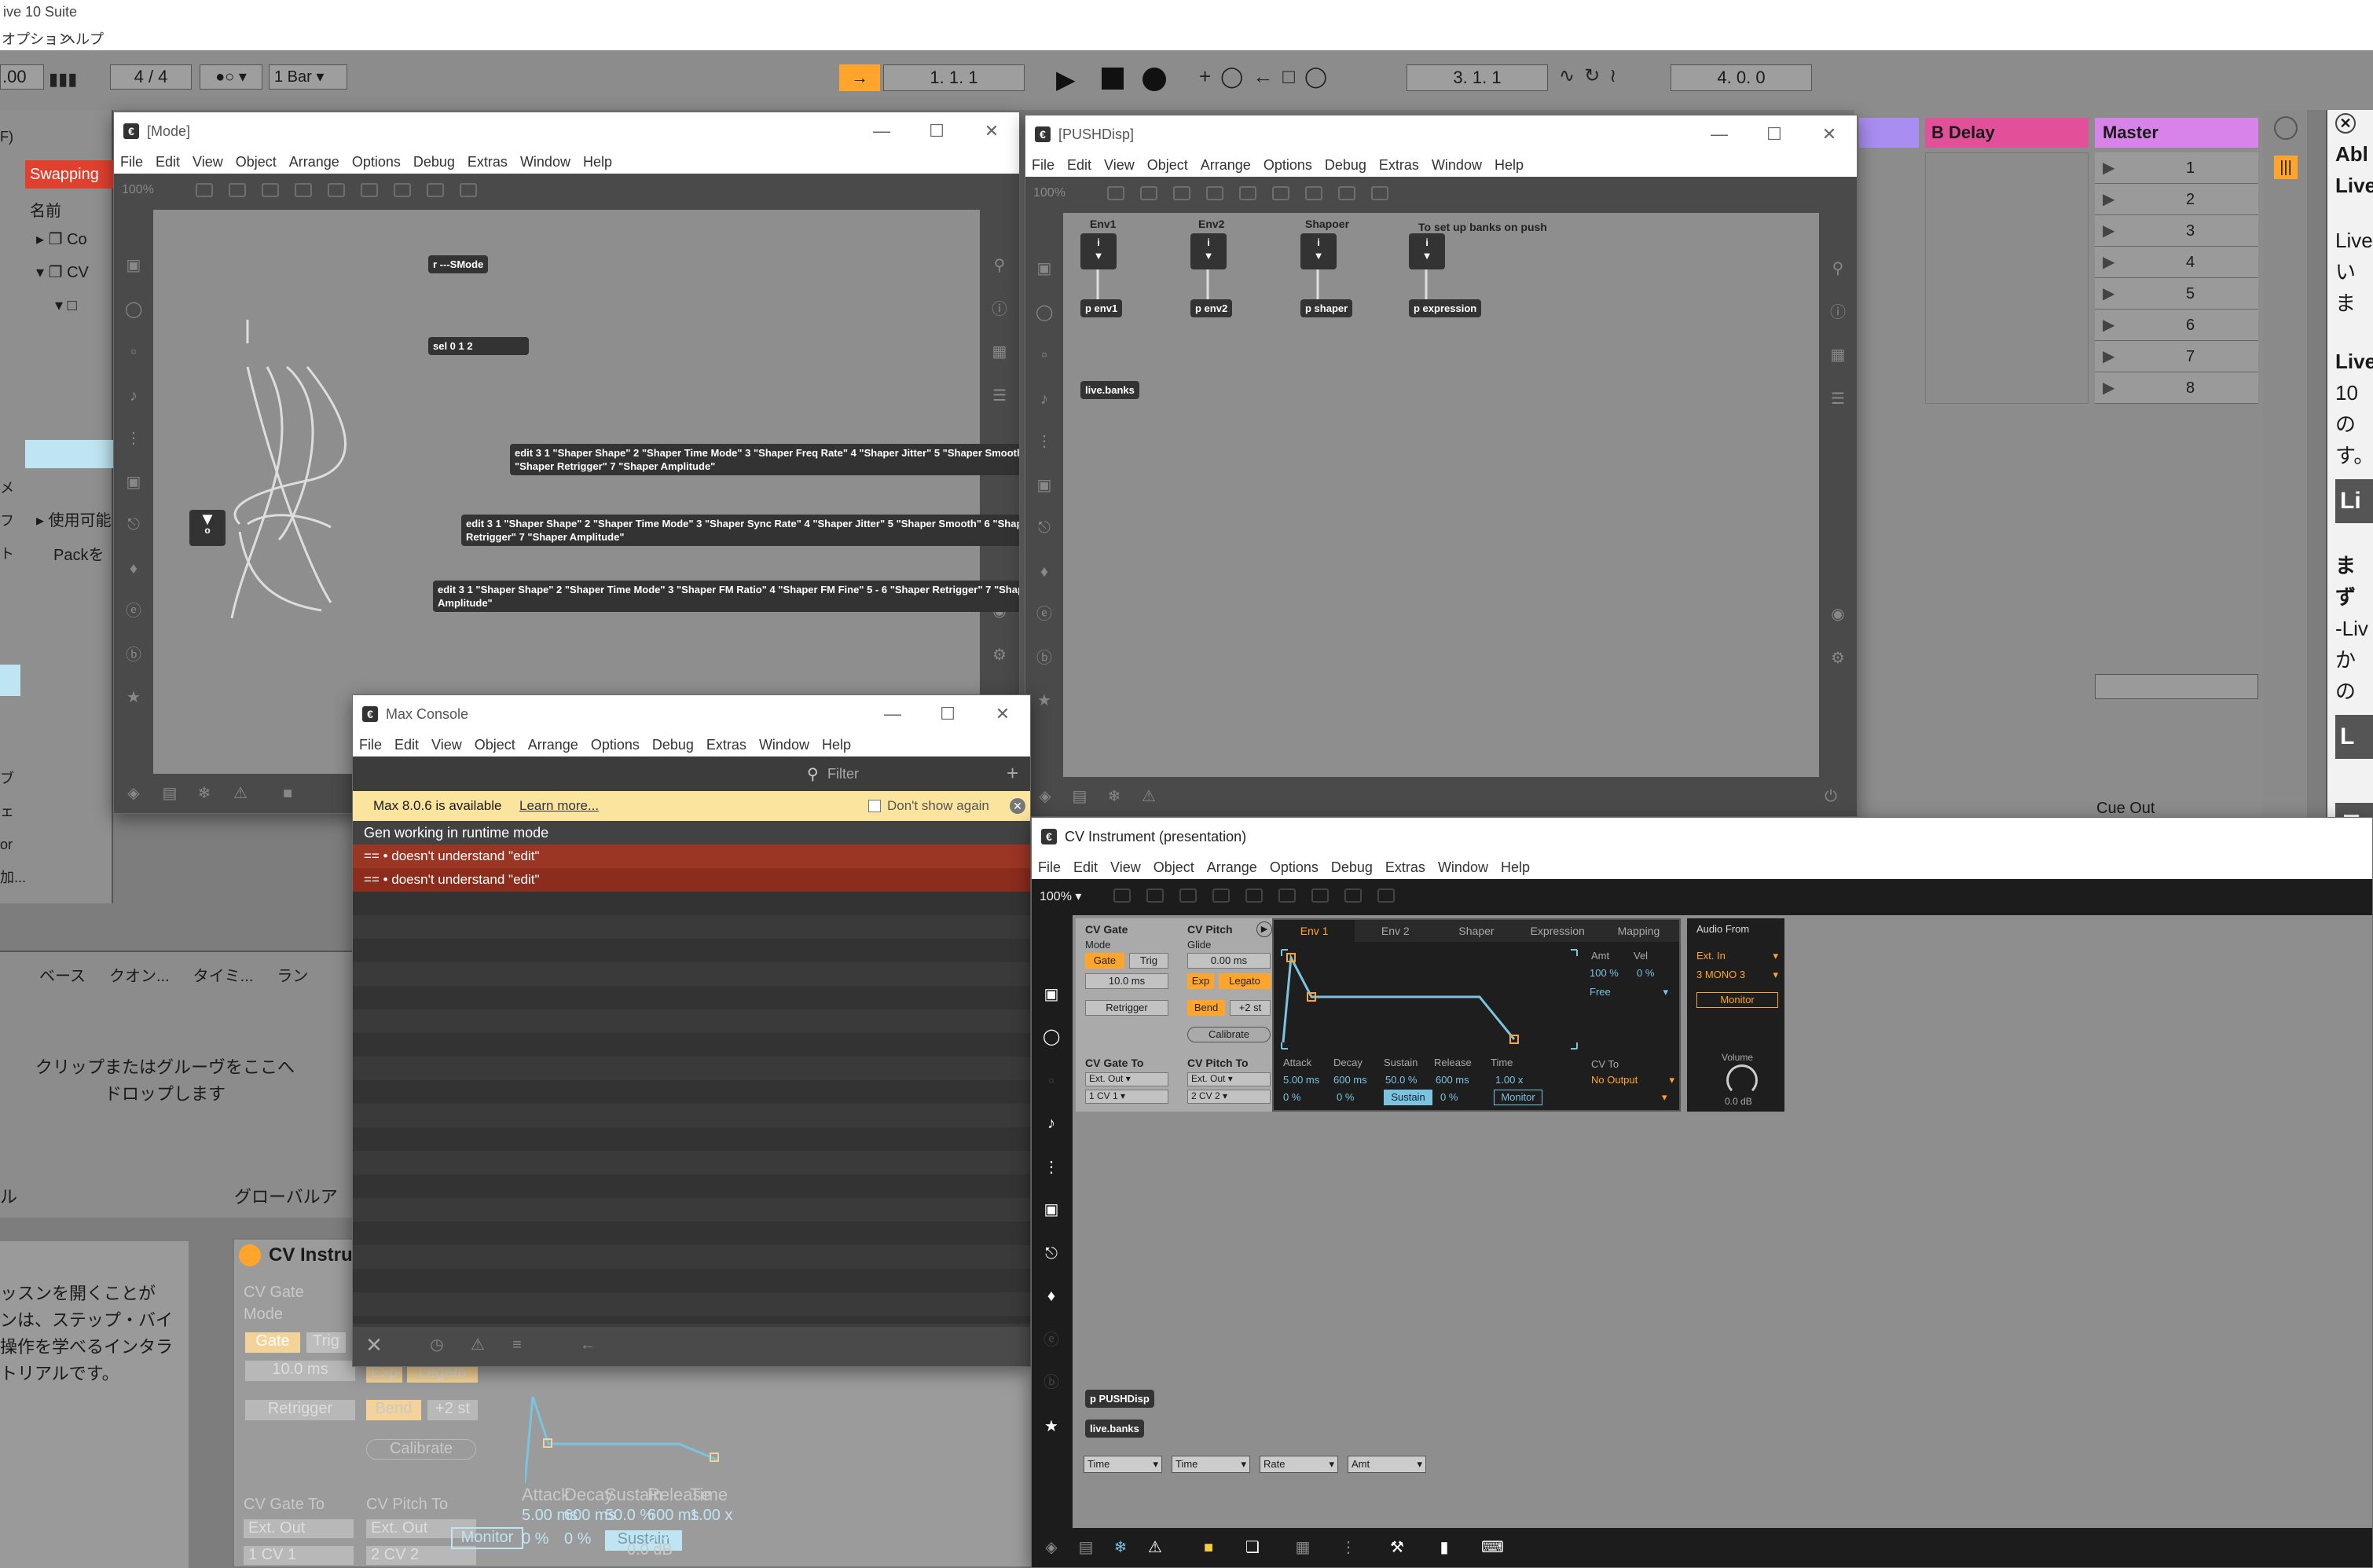  Describe the element at coordinates (272, 1342) in the screenshot. I see `dev-gate-button: Gate` at that location.